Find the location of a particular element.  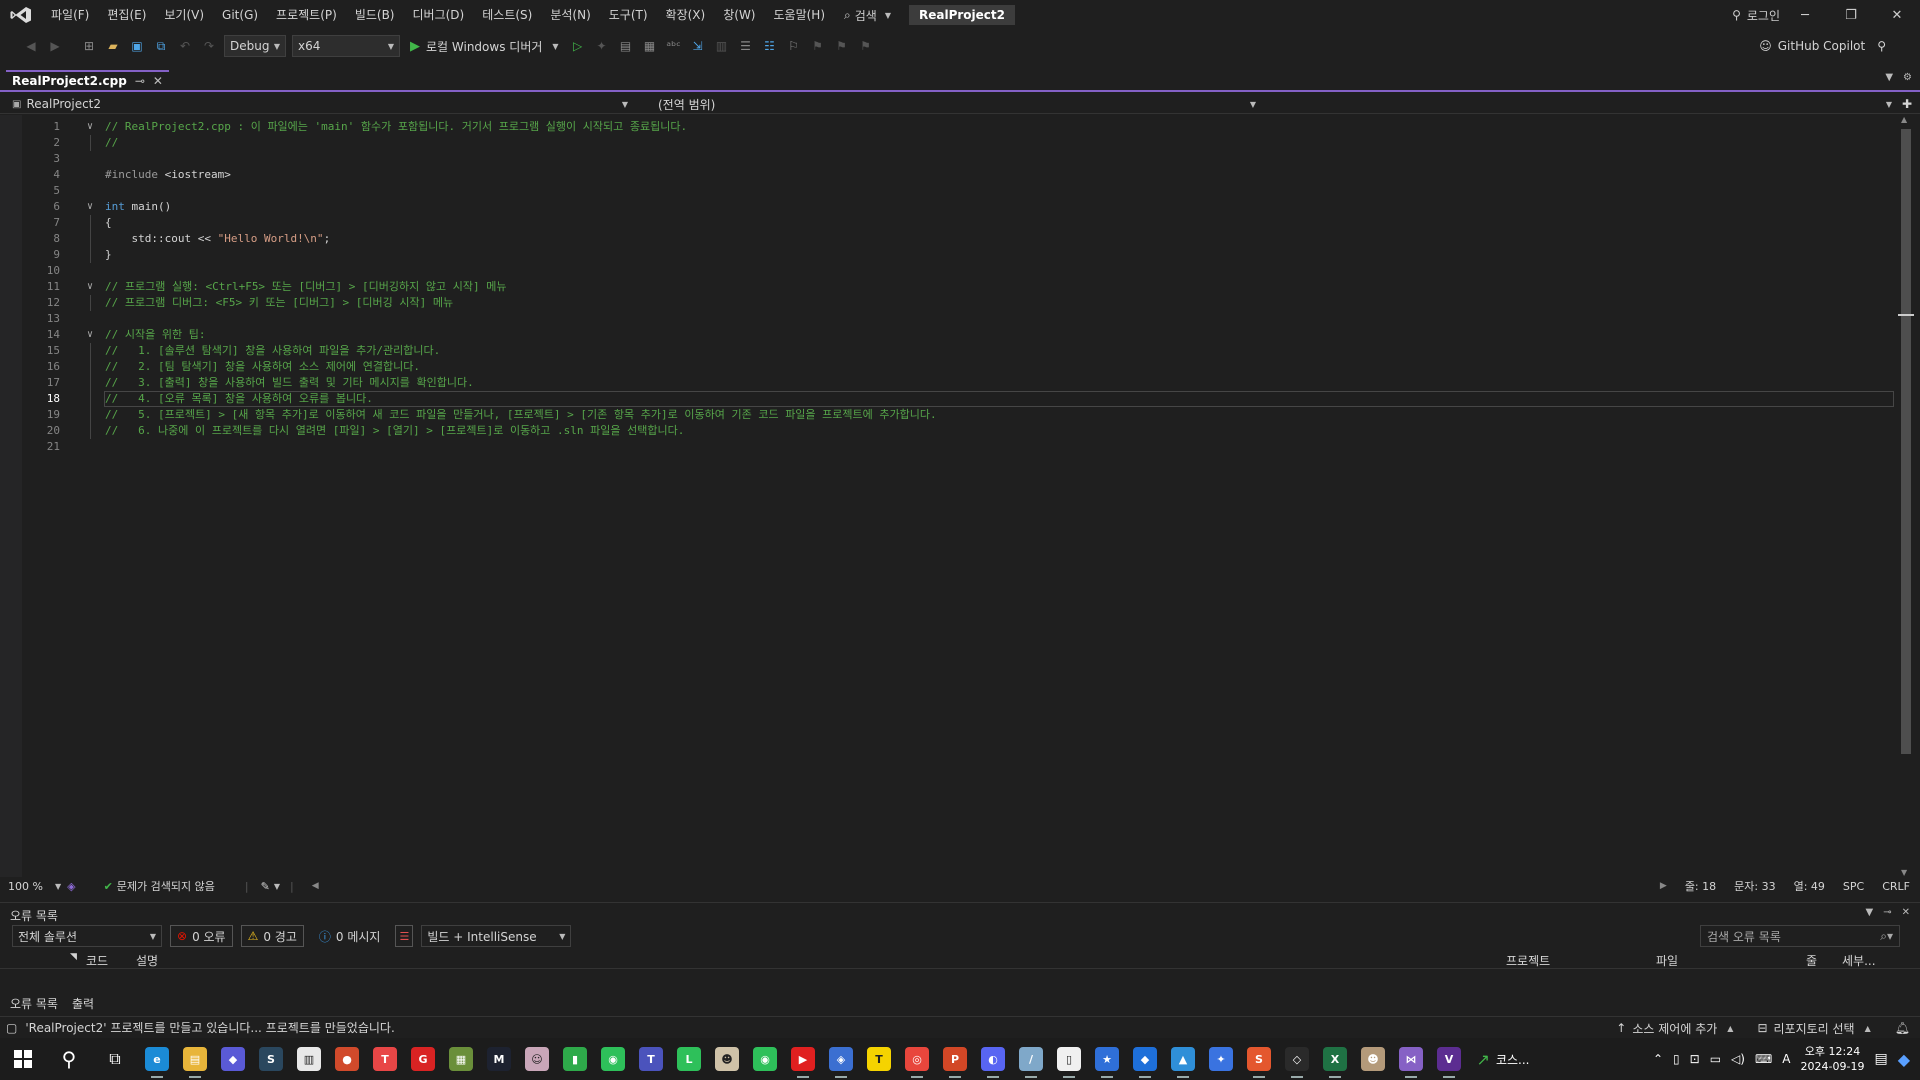

menu-item-10: 확장(X) is located at coordinates (686, 15).